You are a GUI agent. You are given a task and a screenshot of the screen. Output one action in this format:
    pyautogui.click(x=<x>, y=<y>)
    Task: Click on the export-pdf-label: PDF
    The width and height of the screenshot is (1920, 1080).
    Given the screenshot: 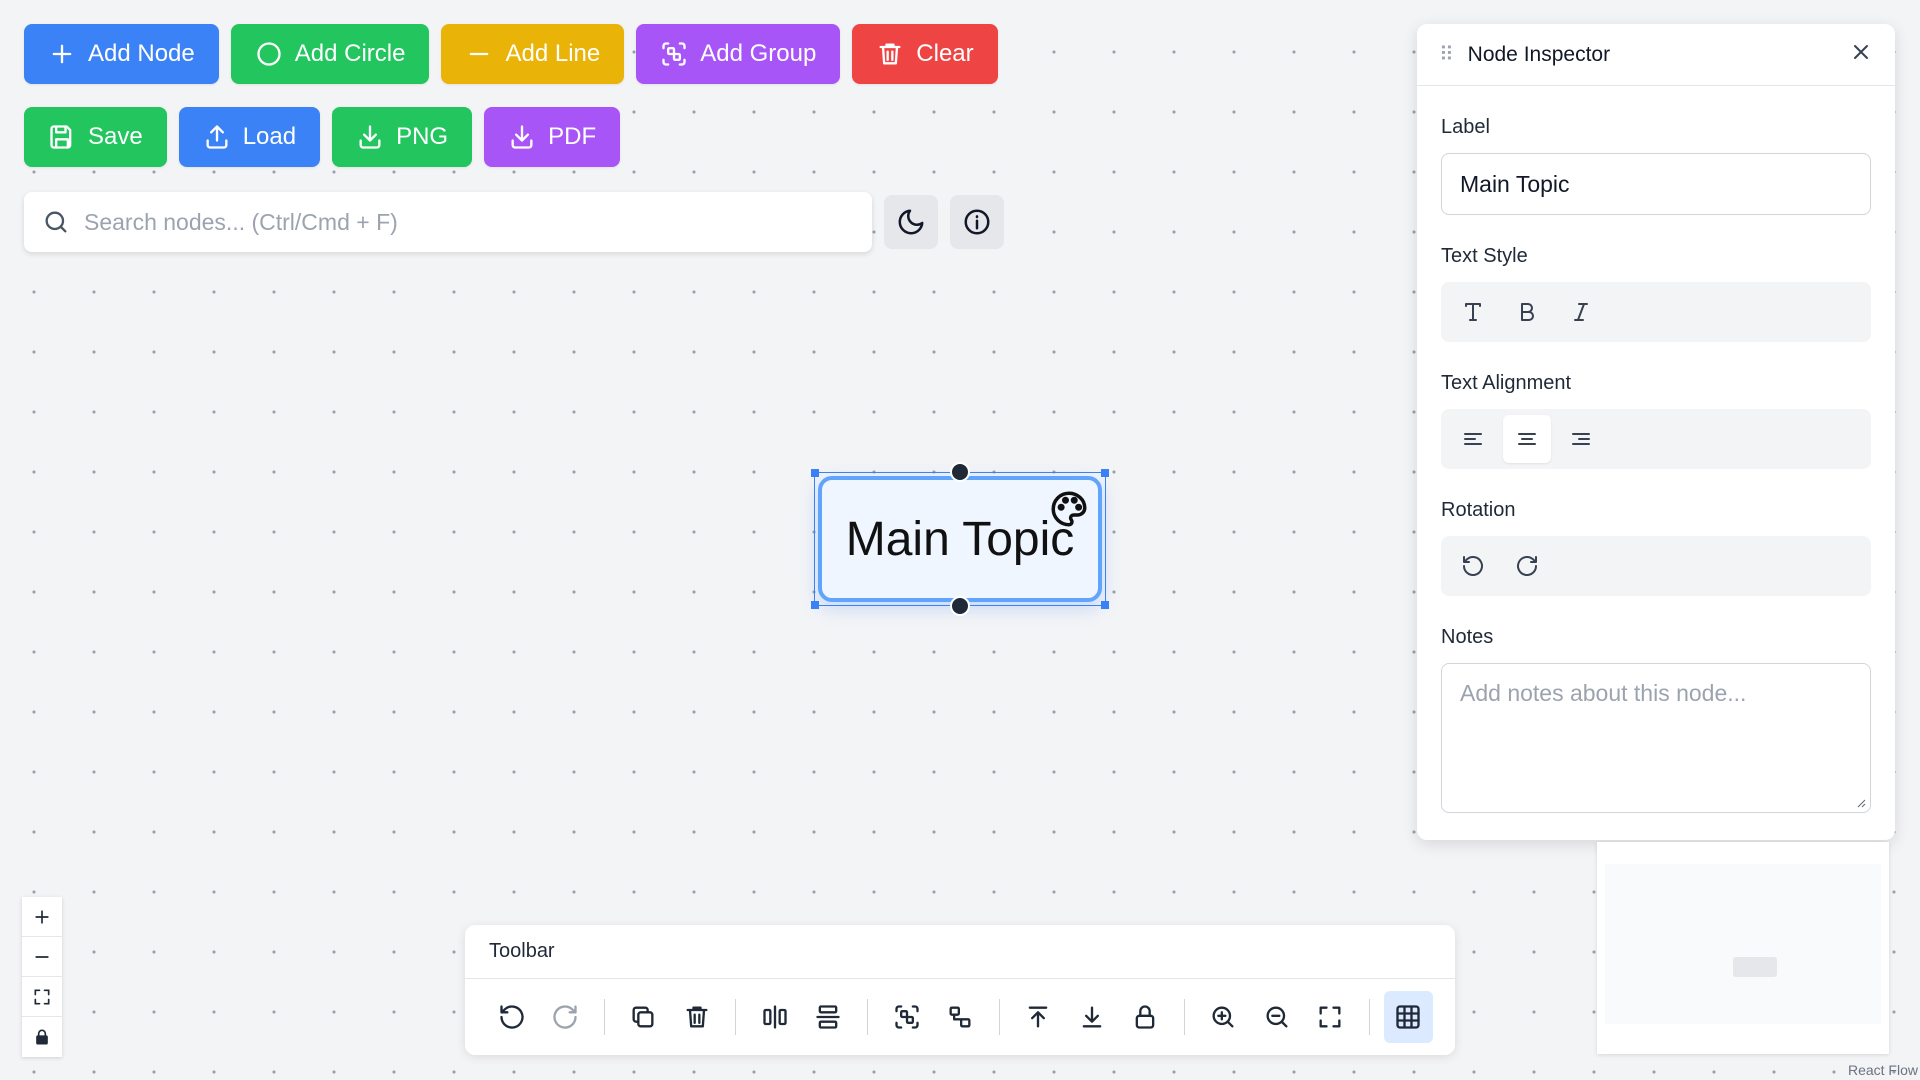 What is the action you would take?
    pyautogui.click(x=572, y=136)
    